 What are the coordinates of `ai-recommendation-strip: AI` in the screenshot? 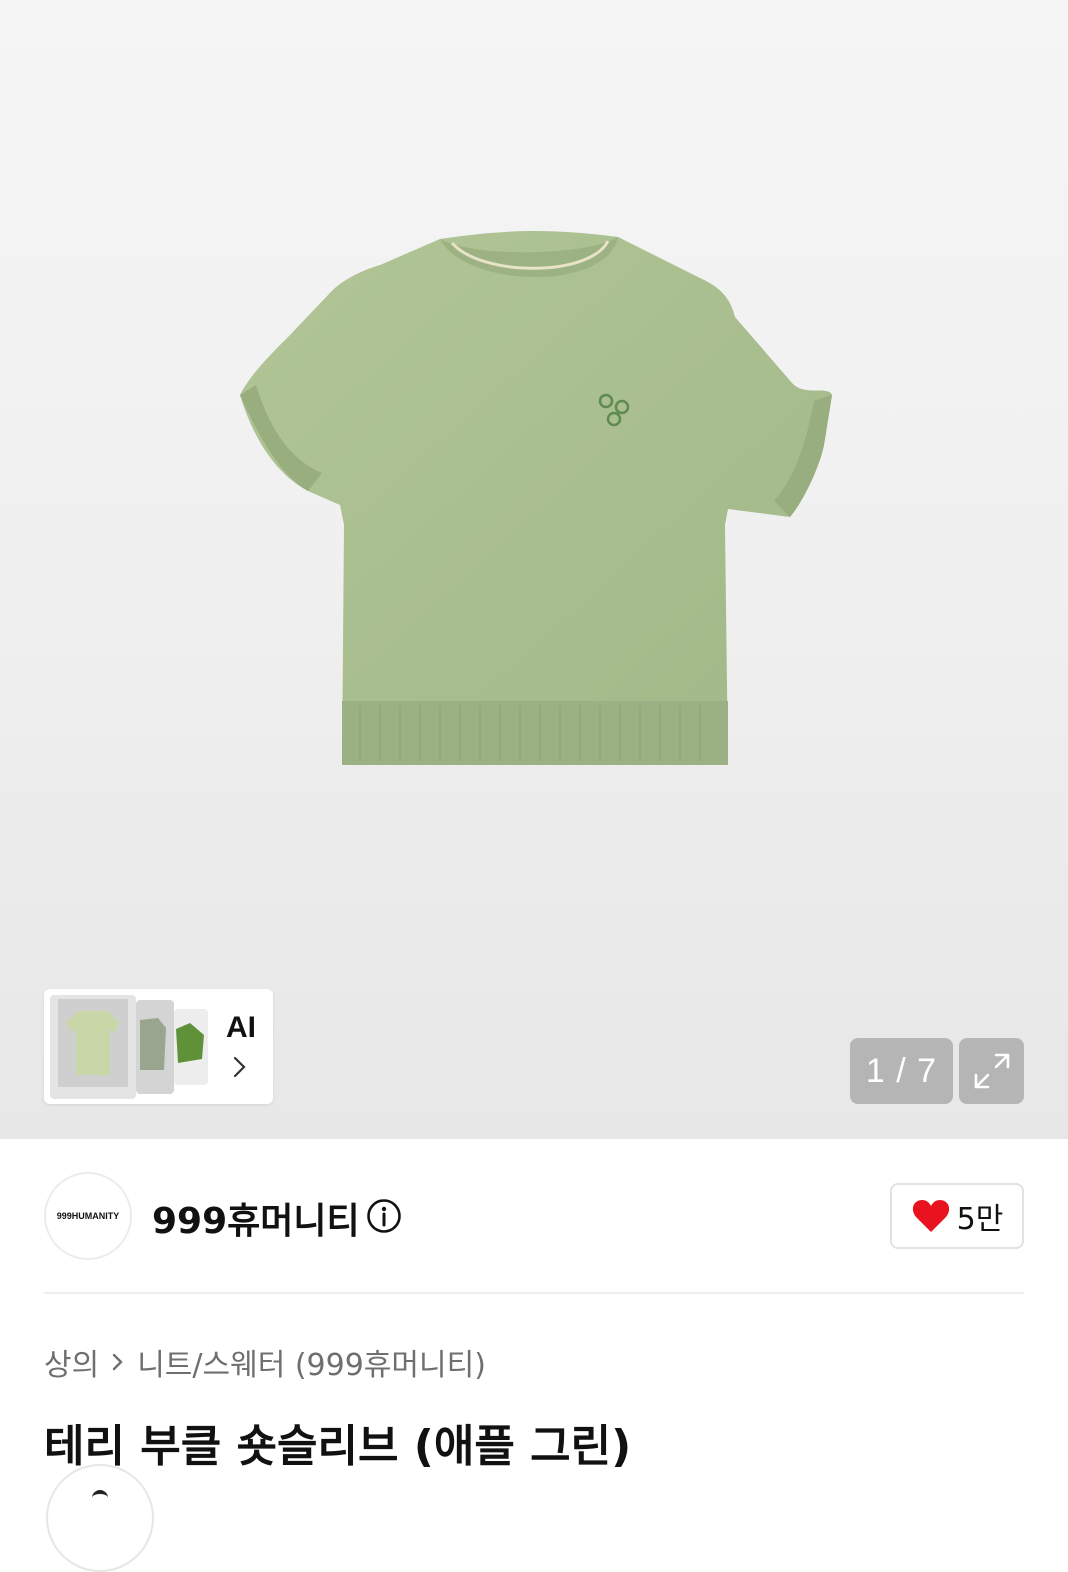 It's located at (158, 1046).